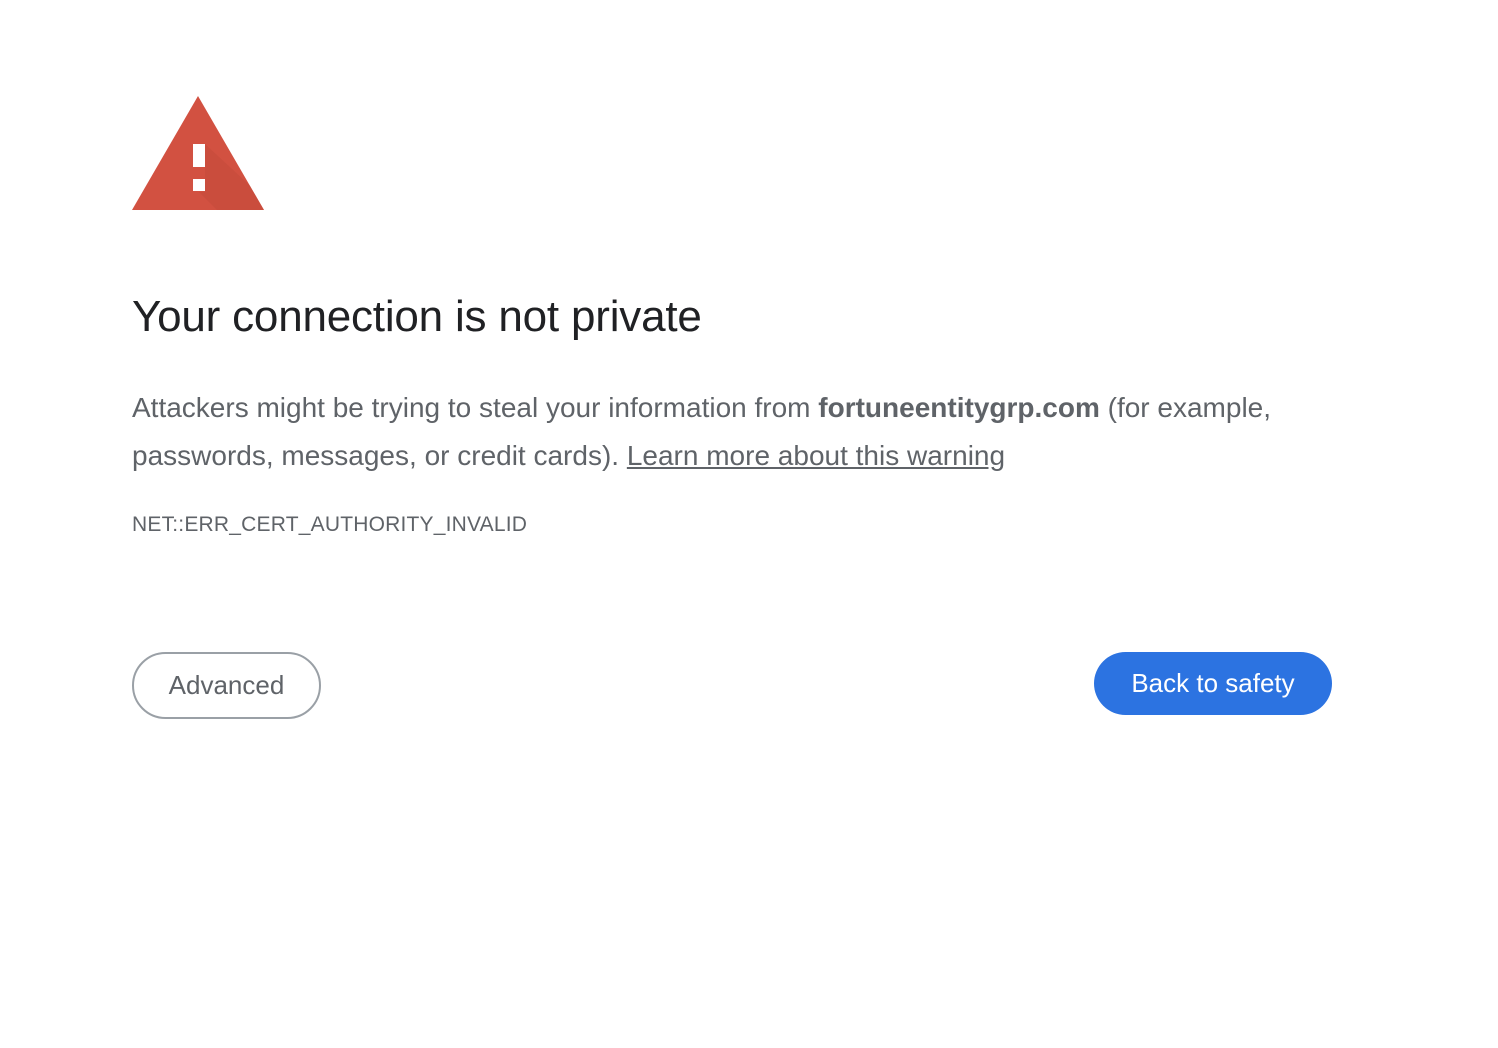  What do you see at coordinates (226, 685) in the screenshot?
I see `advanced-button: Advanced` at bounding box center [226, 685].